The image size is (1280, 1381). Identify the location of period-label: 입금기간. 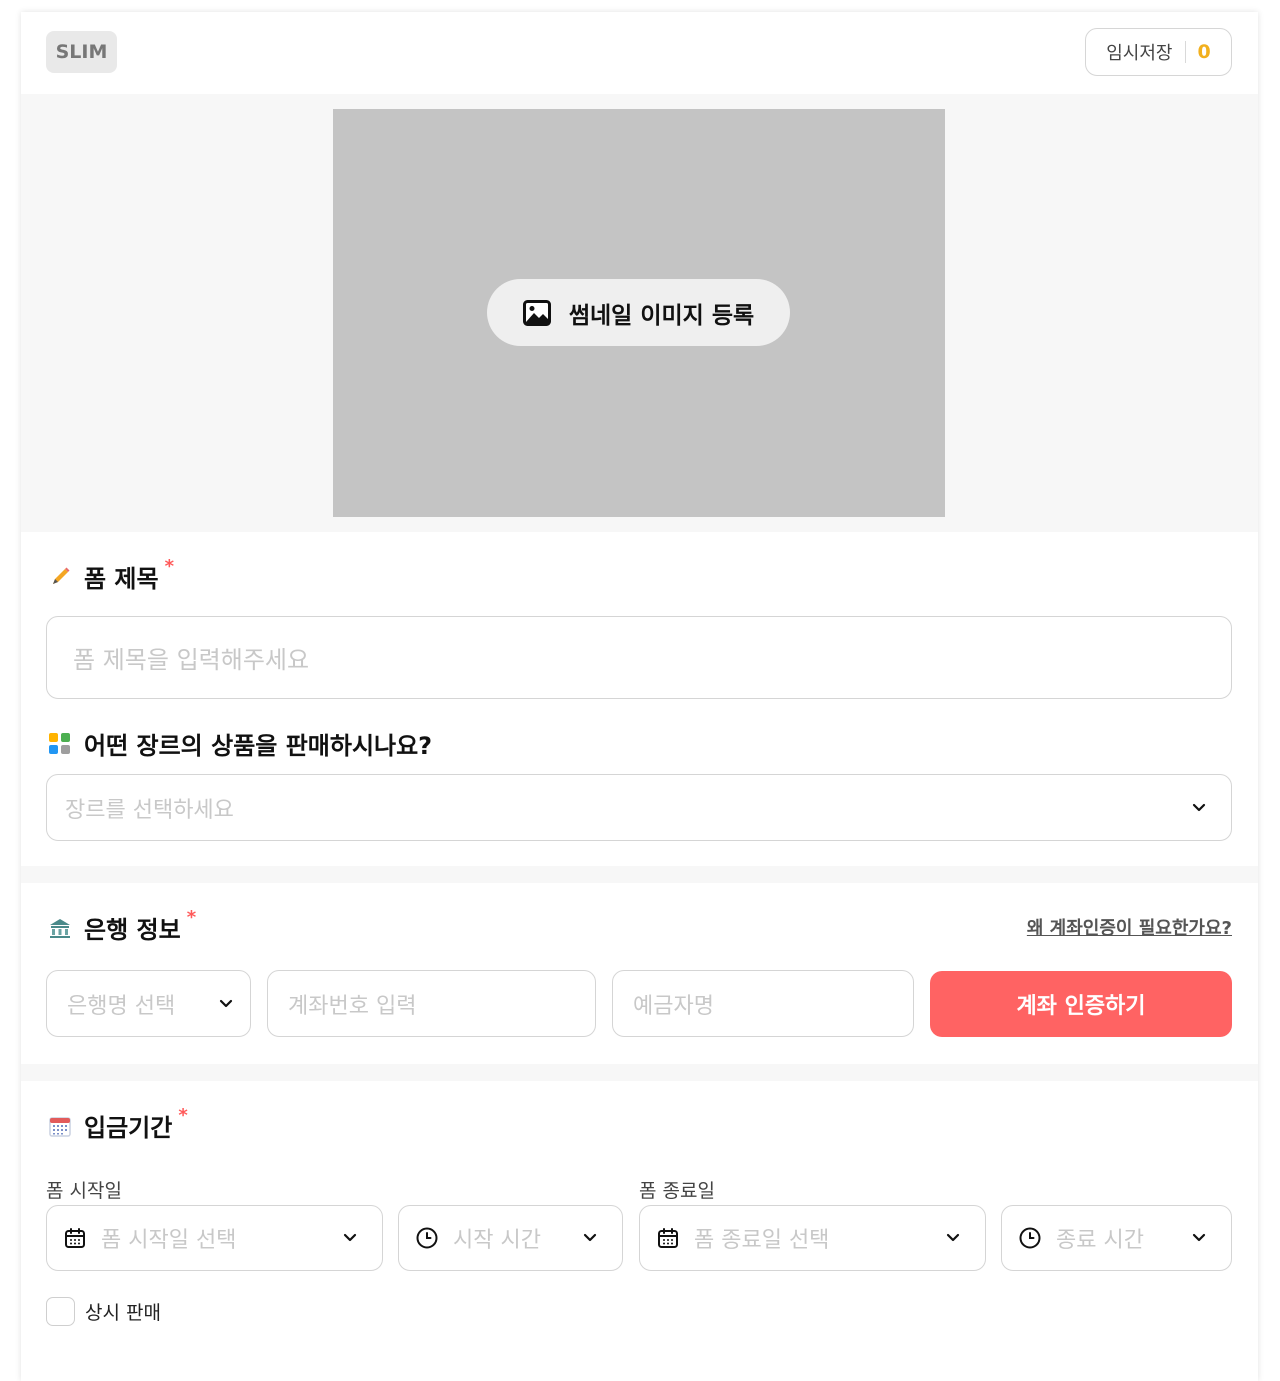
(128, 1128).